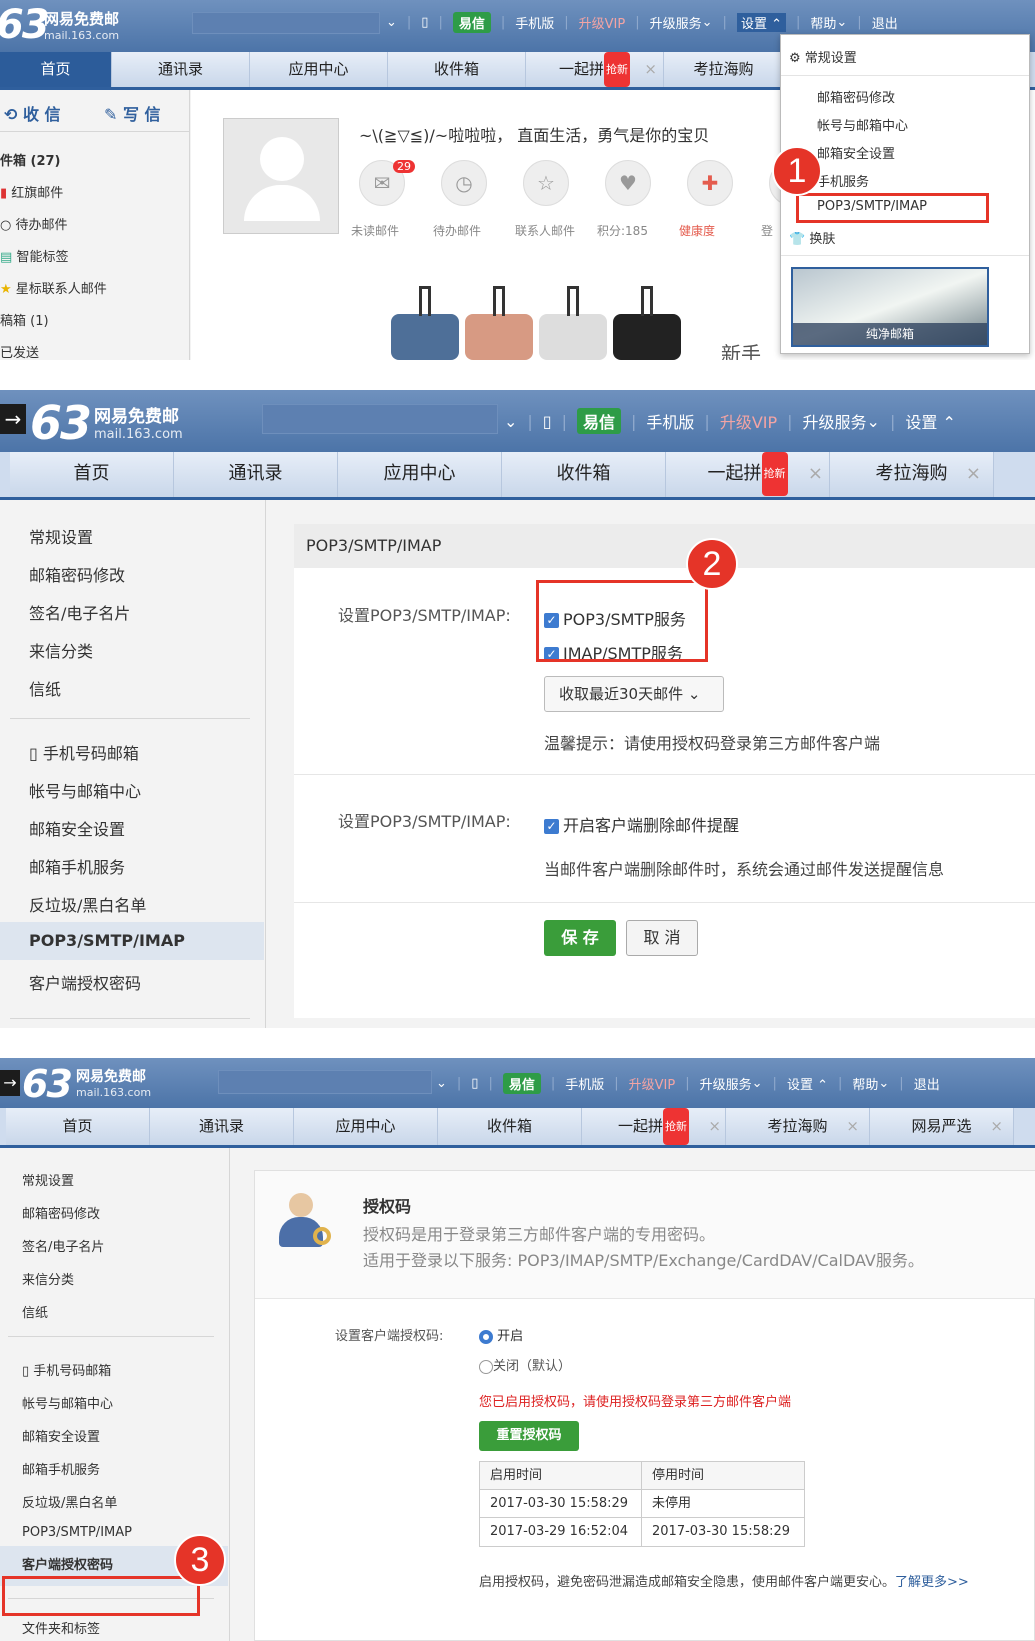 This screenshot has height=1641, width=1035. What do you see at coordinates (281, 176) in the screenshot?
I see `avatar` at bounding box center [281, 176].